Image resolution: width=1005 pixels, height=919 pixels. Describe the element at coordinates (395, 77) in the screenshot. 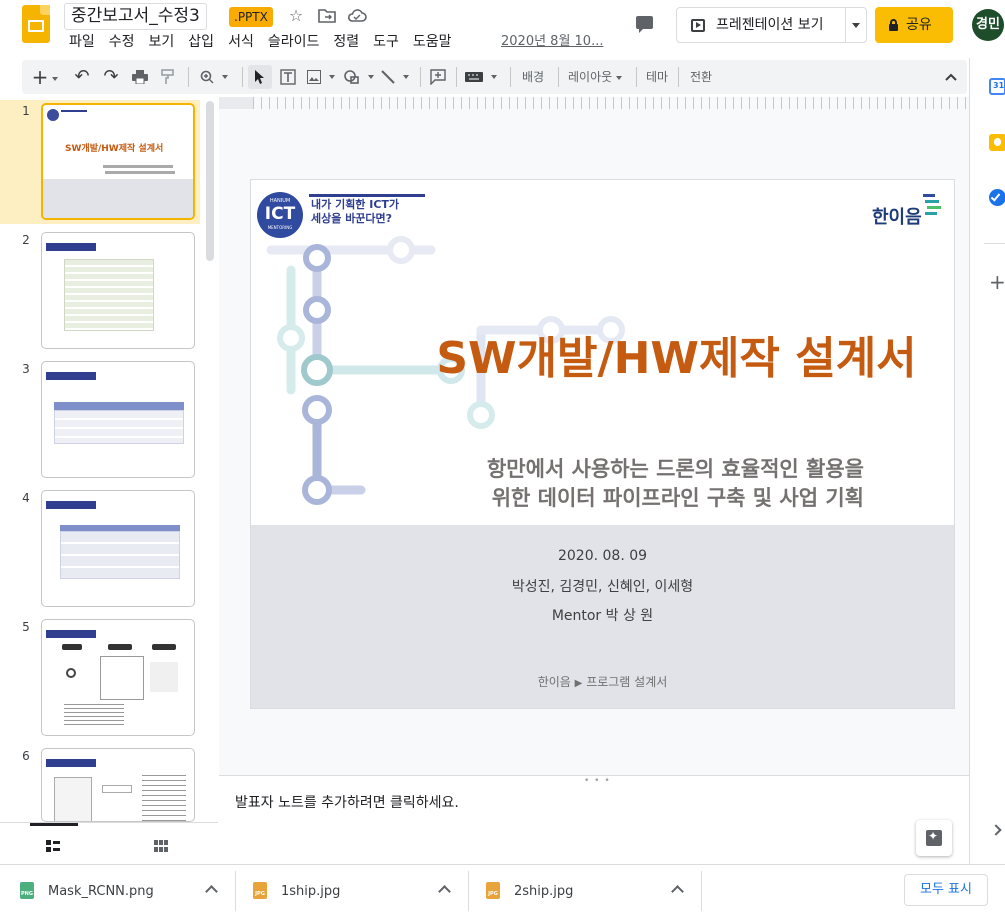

I see `line-icon` at that location.